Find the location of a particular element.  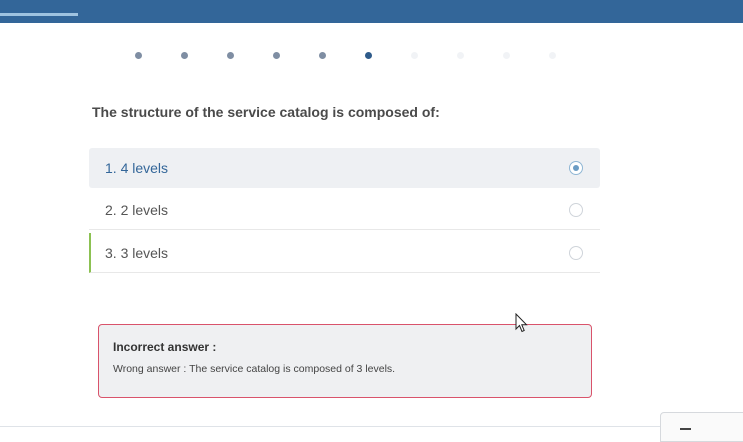

answer-option-1: 1. 4 levels is located at coordinates (344, 168).